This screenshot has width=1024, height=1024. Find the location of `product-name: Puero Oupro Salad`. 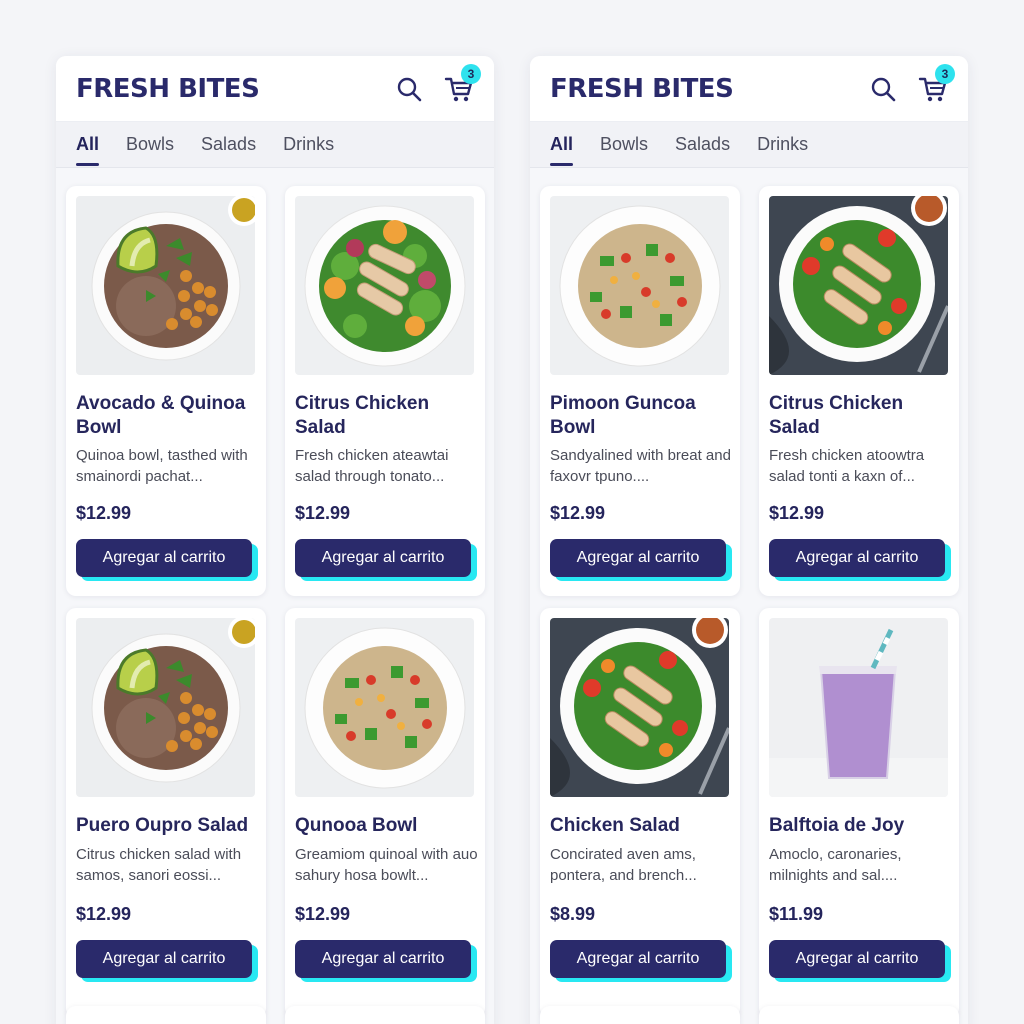

product-name: Puero Oupro Salad is located at coordinates (162, 825).